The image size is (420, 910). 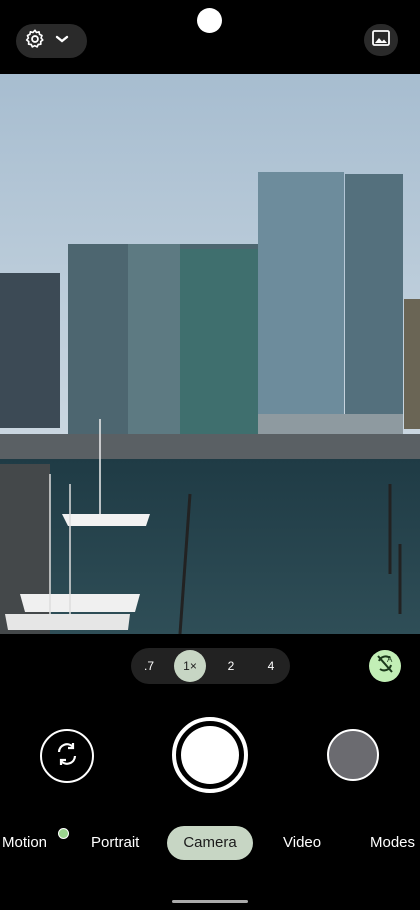 I want to click on chevron-down-icon, so click(x=62, y=41).